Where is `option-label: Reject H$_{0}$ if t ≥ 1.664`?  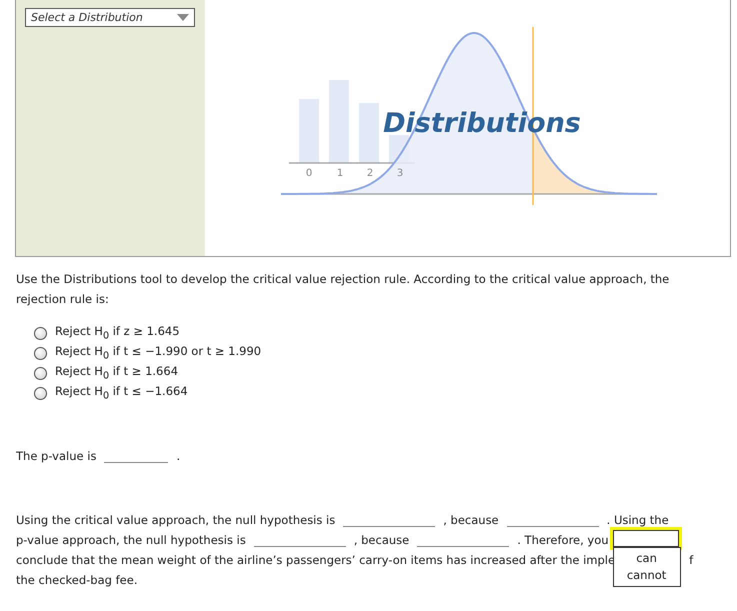
option-label: Reject H$_{0}$ if t ≥ 1.664 is located at coordinates (116, 373).